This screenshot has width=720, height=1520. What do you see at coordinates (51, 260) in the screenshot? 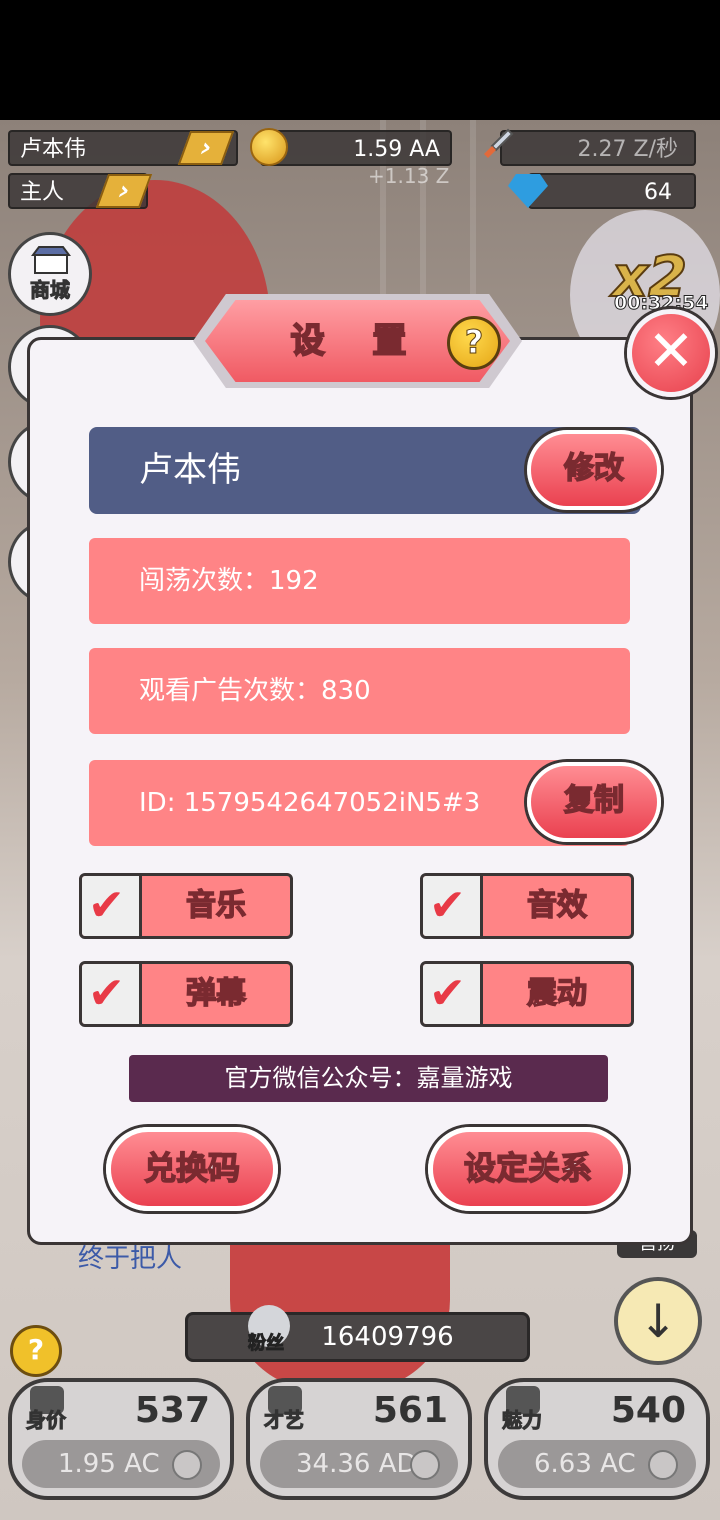
I see `shop-icon` at bounding box center [51, 260].